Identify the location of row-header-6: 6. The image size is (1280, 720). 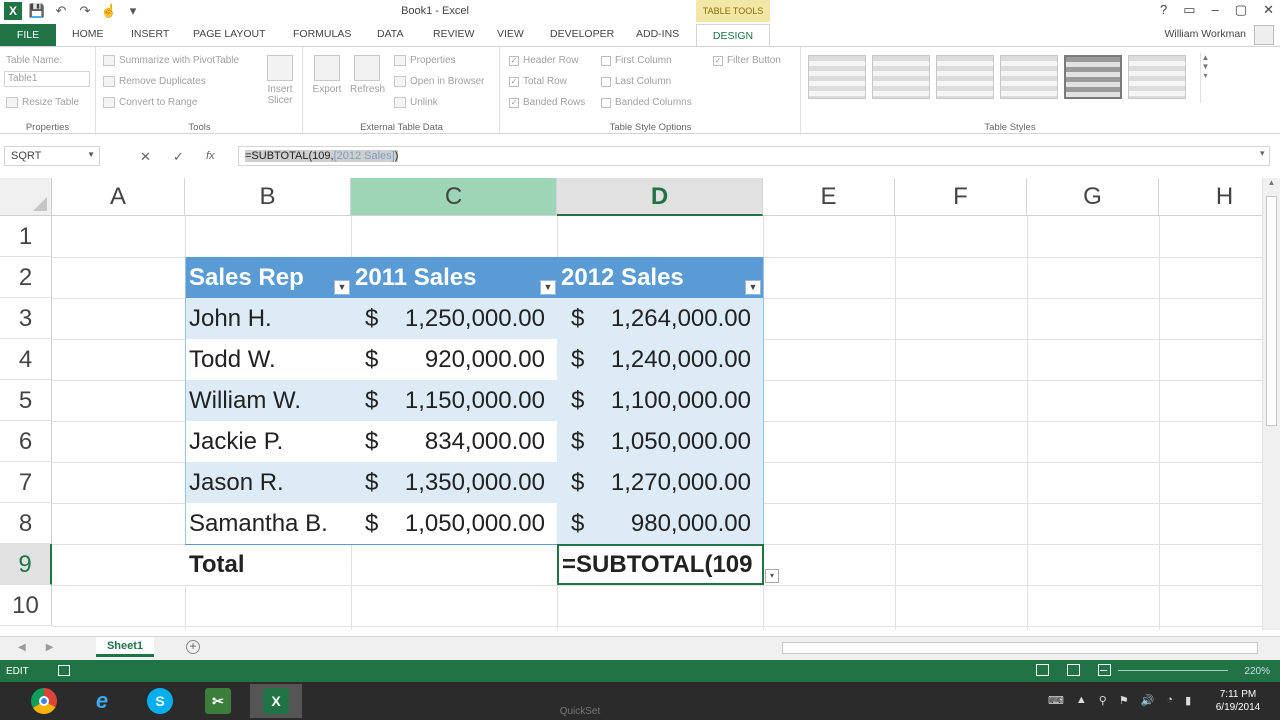
(26, 441).